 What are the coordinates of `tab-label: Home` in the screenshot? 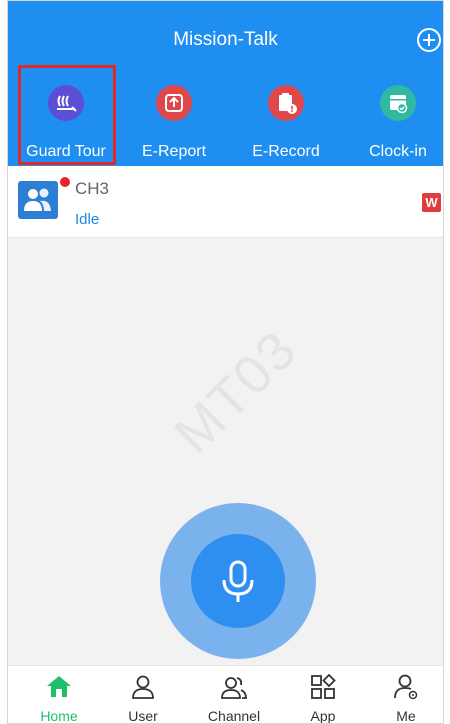 It's located at (59, 716).